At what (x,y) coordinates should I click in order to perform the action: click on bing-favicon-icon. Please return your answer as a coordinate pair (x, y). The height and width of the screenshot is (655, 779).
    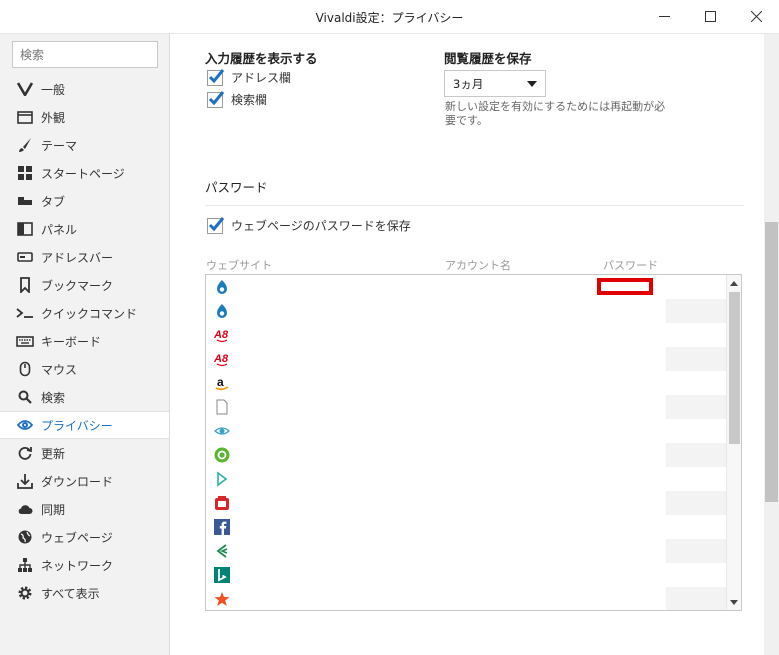
    Looking at the image, I should click on (222, 575).